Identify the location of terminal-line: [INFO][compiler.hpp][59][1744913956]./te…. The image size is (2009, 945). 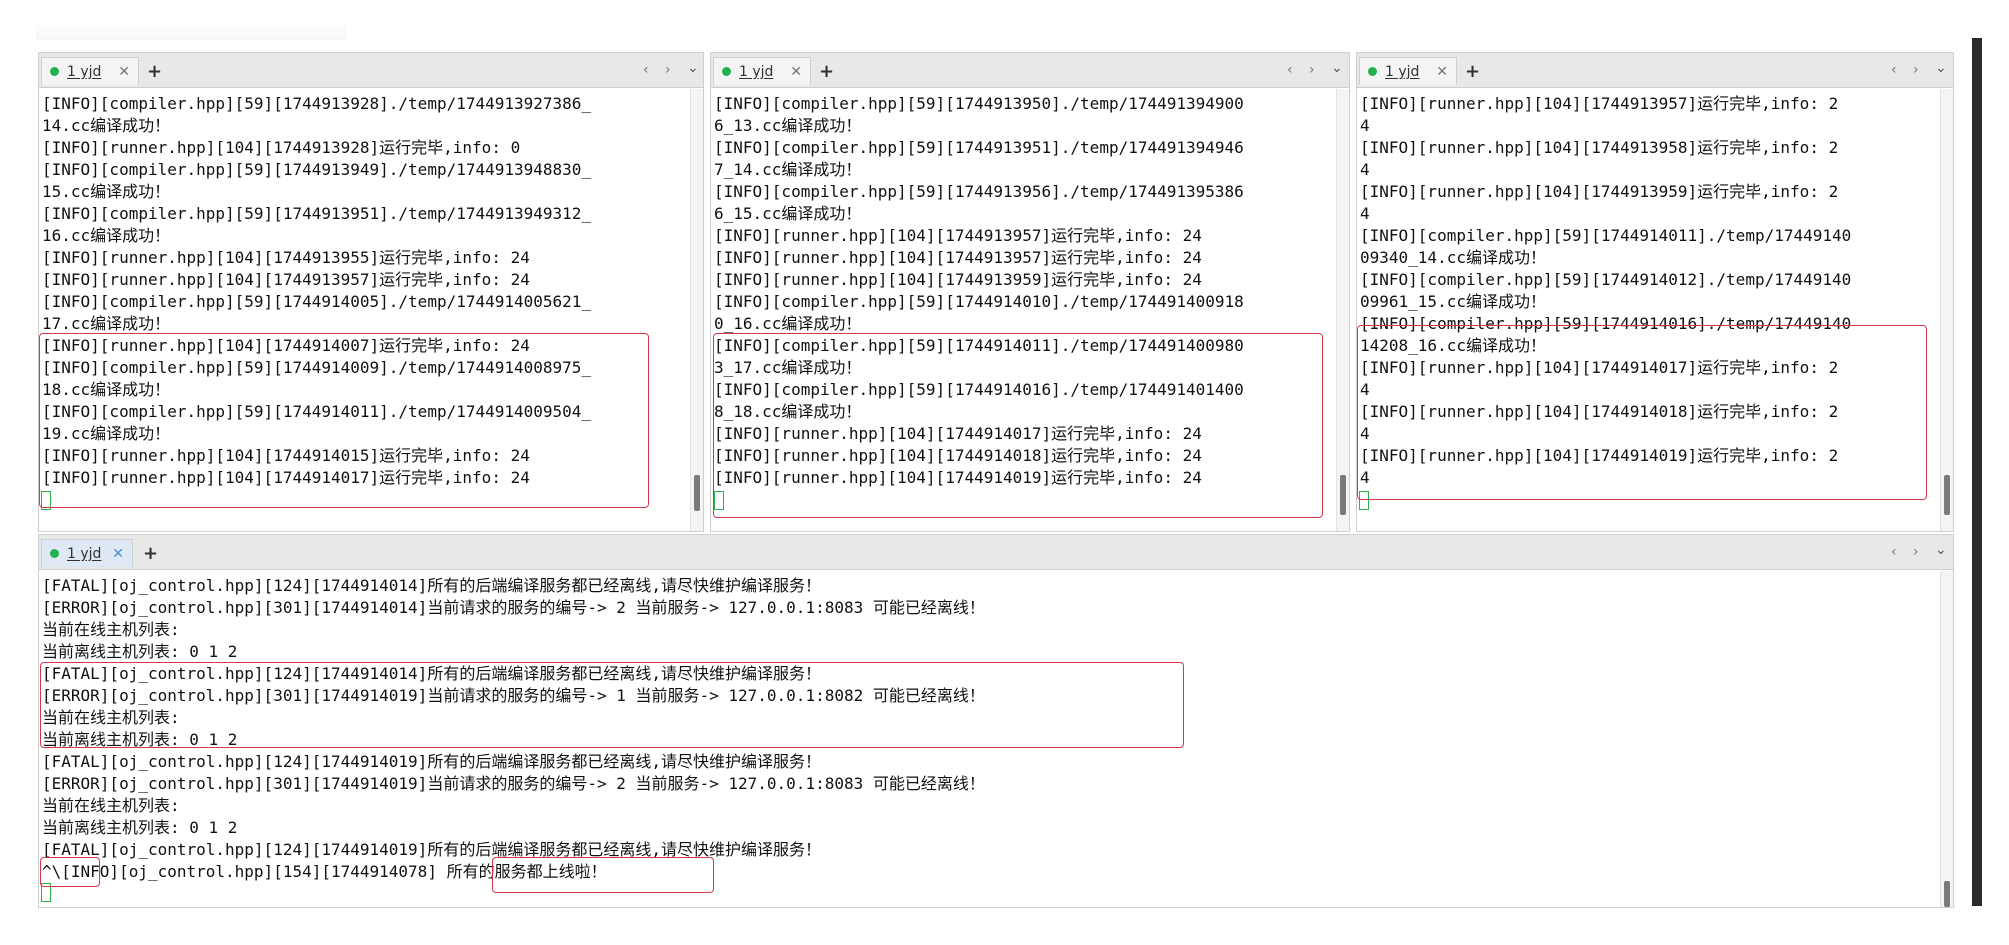
(979, 191).